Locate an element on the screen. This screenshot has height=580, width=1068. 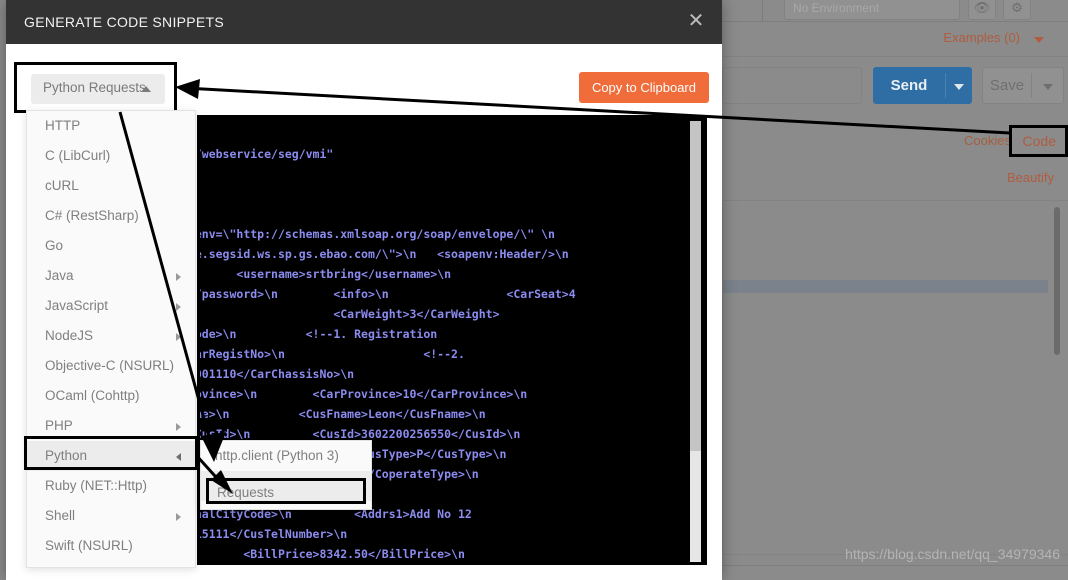
language-menu-item: Ruby (NET::Http) is located at coordinates (111, 486).